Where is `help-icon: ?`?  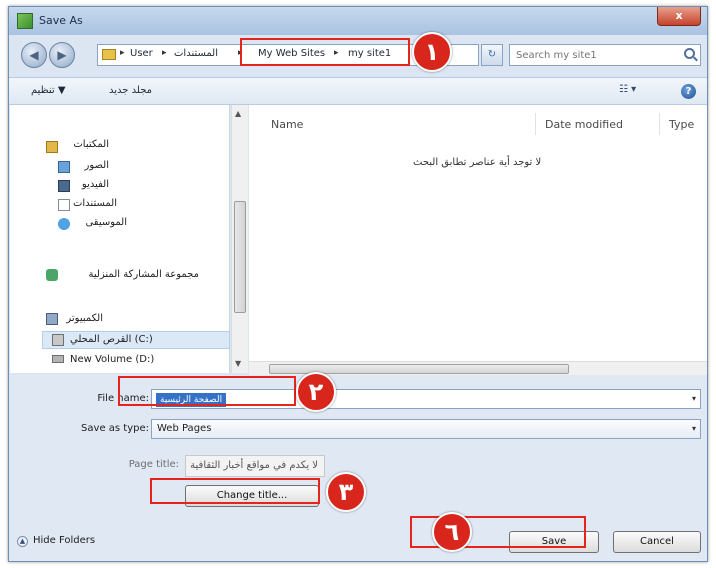
help-icon: ? is located at coordinates (688, 91).